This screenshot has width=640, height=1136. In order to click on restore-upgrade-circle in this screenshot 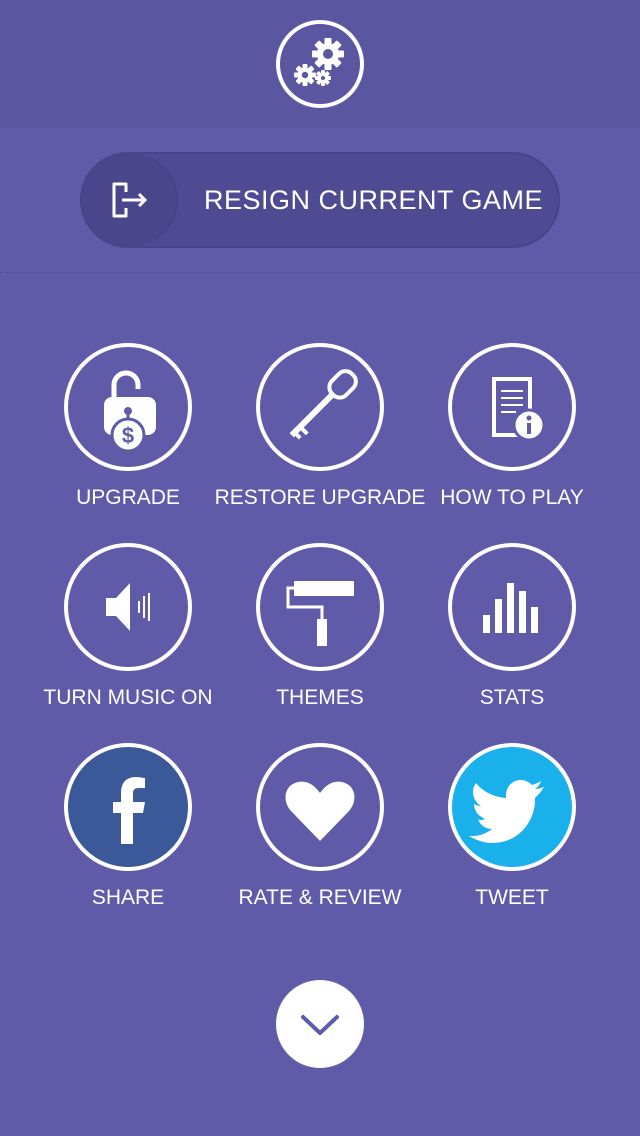, I will do `click(320, 407)`.